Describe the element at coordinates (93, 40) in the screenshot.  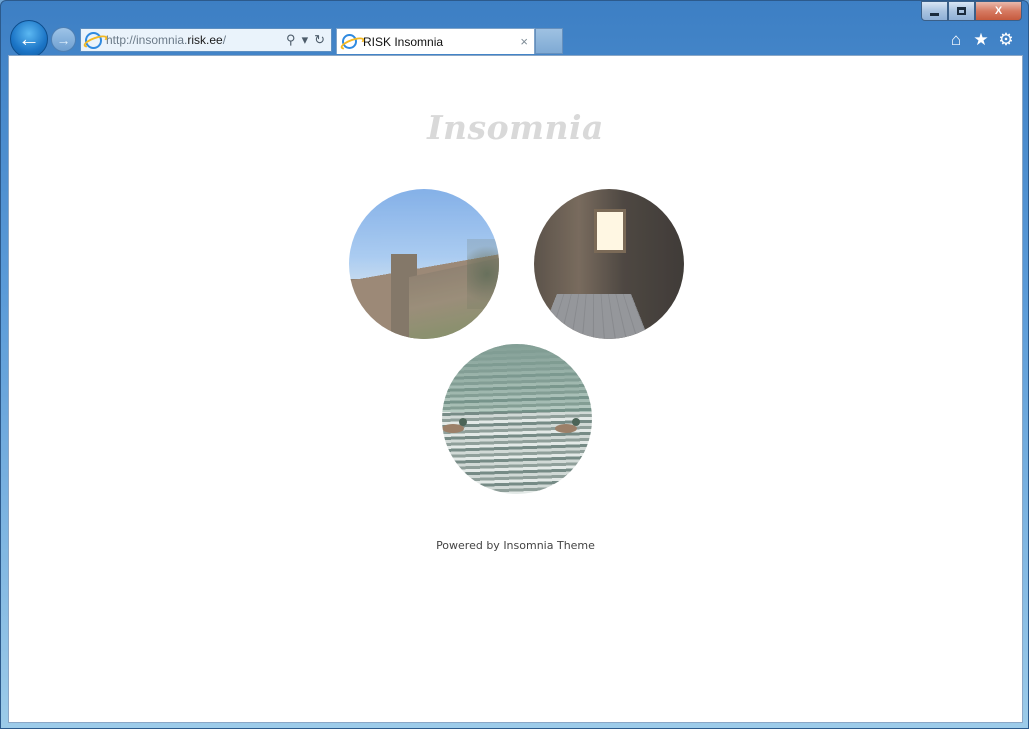
I see `ie-page-icon` at that location.